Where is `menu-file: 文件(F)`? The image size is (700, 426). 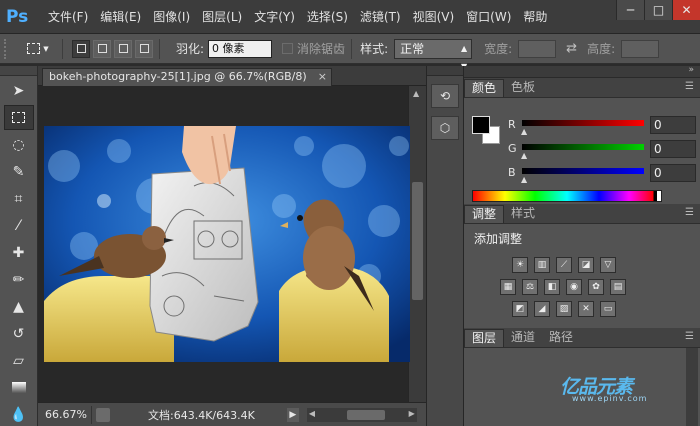 menu-file: 文件(F) is located at coordinates (68, 16).